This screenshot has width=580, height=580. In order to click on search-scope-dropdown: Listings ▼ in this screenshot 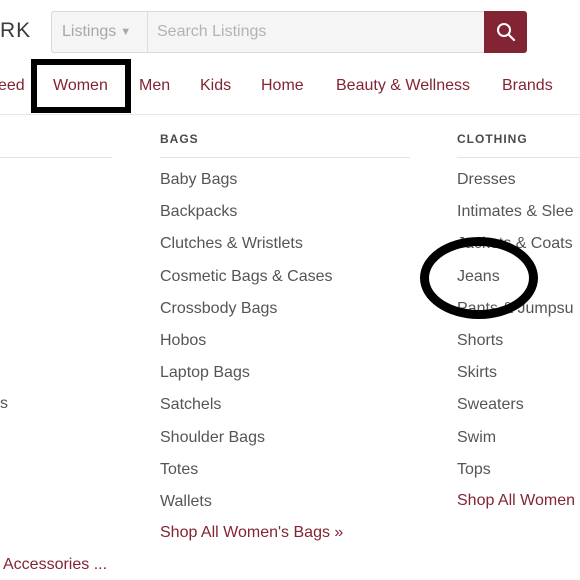, I will do `click(100, 32)`.